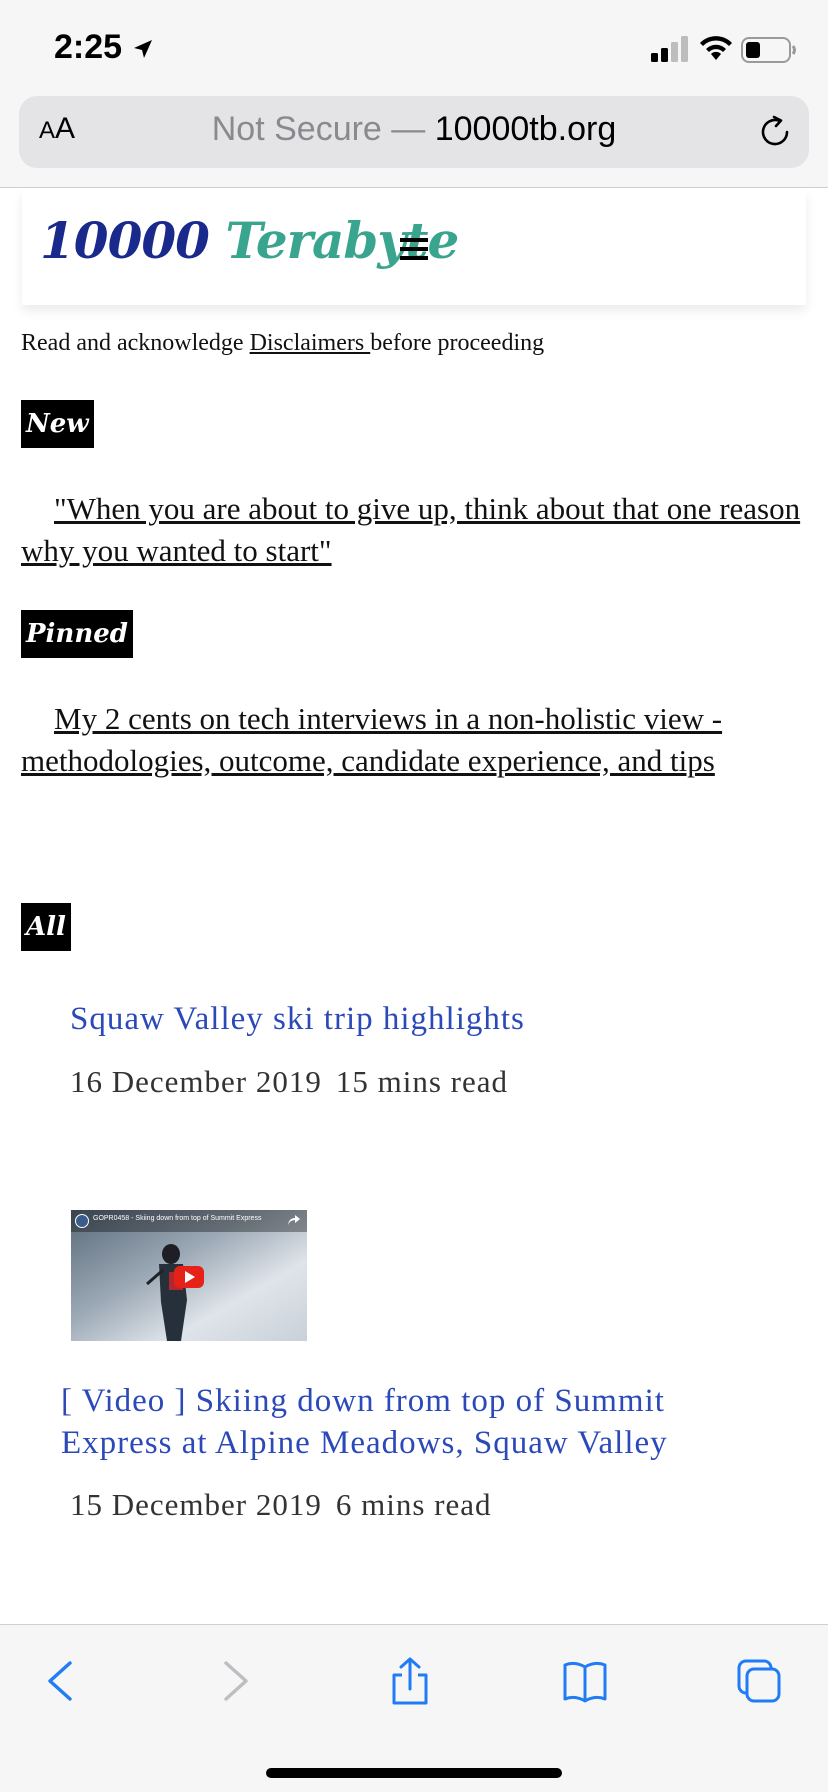 The width and height of the screenshot is (828, 1792). Describe the element at coordinates (414, 1773) in the screenshot. I see `home-indicator` at that location.